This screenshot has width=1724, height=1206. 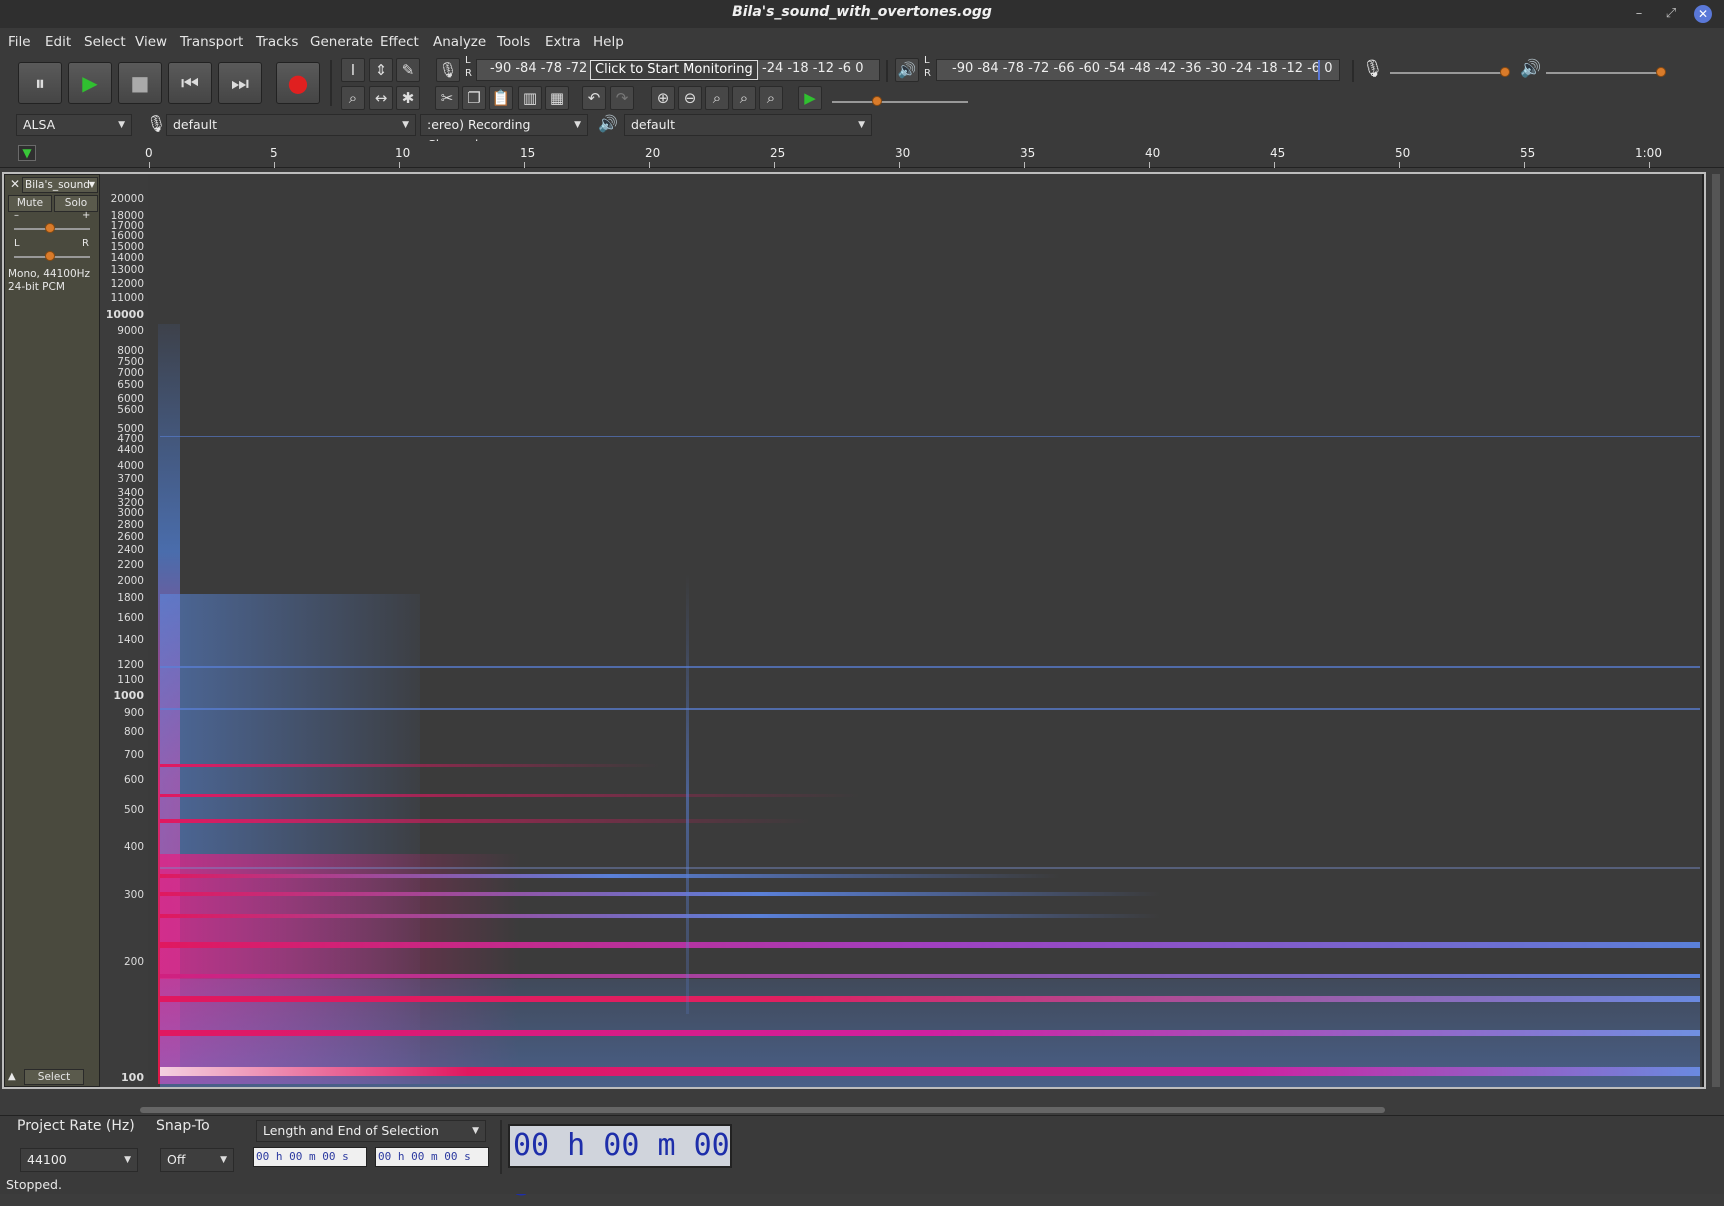 What do you see at coordinates (900, 102) in the screenshot?
I see `play-speed-slider` at bounding box center [900, 102].